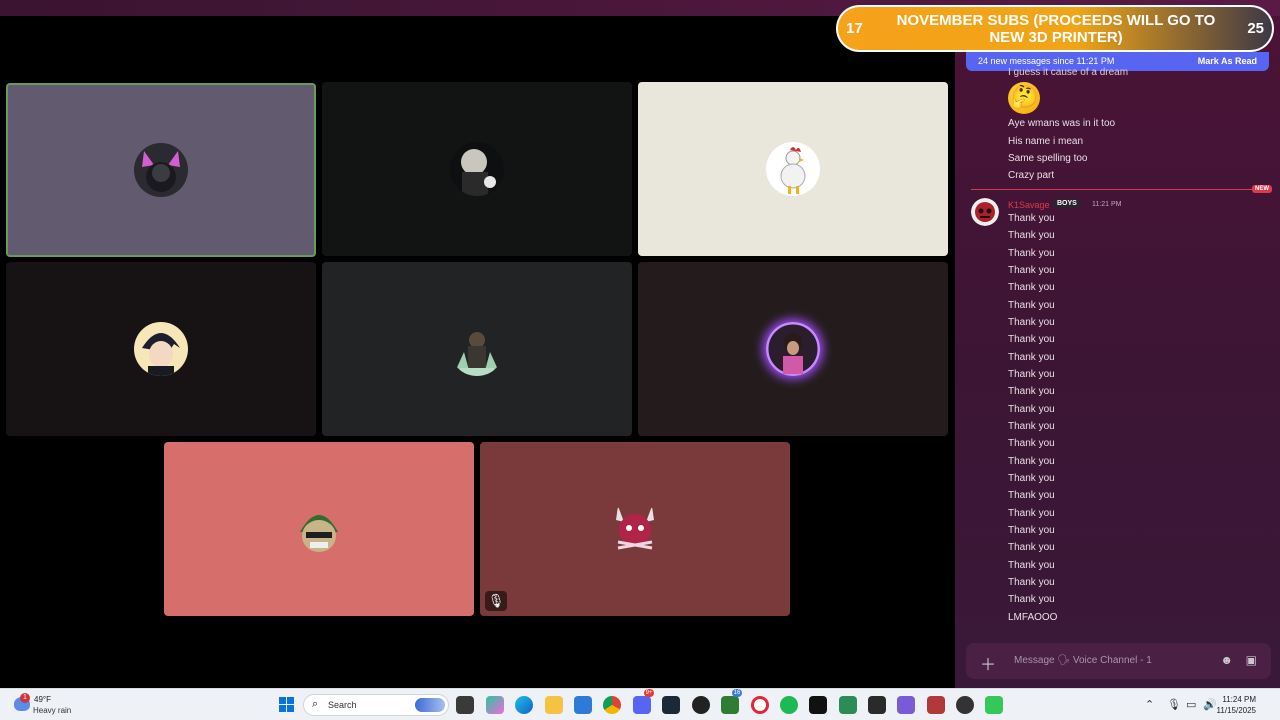  Describe the element at coordinates (994, 705) in the screenshot. I see `notes-app-icon` at that location.